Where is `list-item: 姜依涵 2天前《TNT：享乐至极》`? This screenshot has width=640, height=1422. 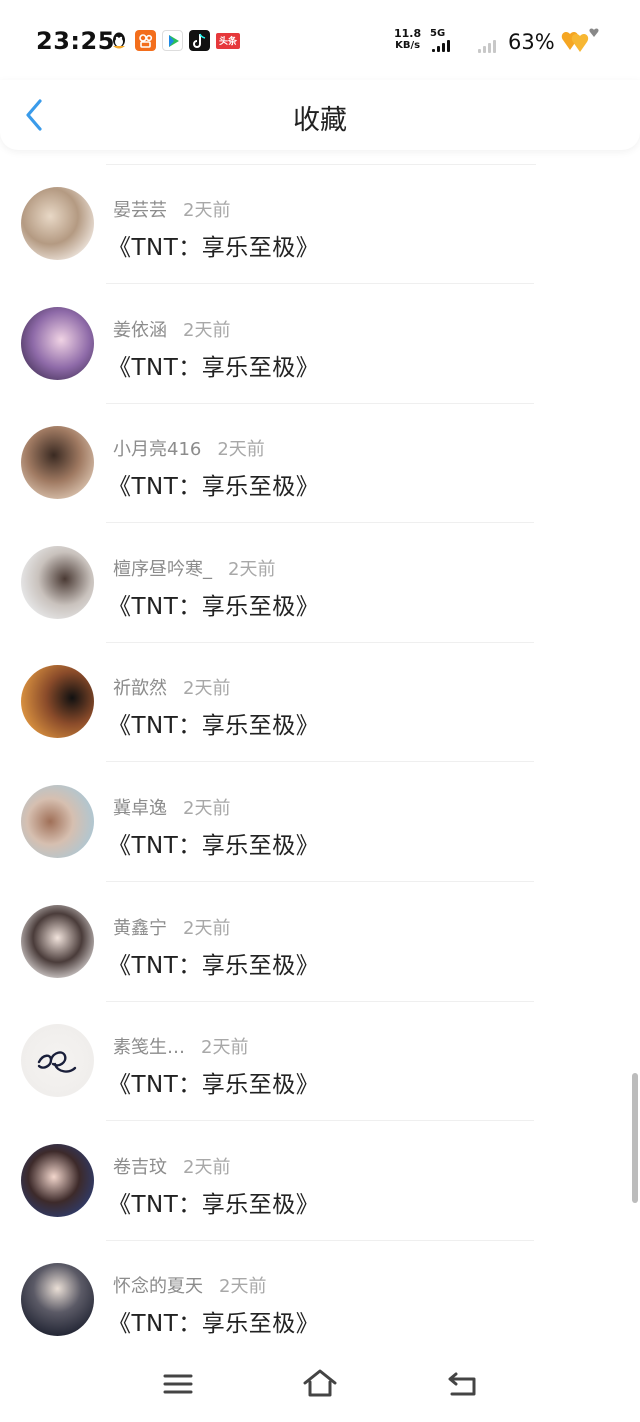 list-item: 姜依涵 2天前《TNT：享乐至极》 is located at coordinates (320, 344).